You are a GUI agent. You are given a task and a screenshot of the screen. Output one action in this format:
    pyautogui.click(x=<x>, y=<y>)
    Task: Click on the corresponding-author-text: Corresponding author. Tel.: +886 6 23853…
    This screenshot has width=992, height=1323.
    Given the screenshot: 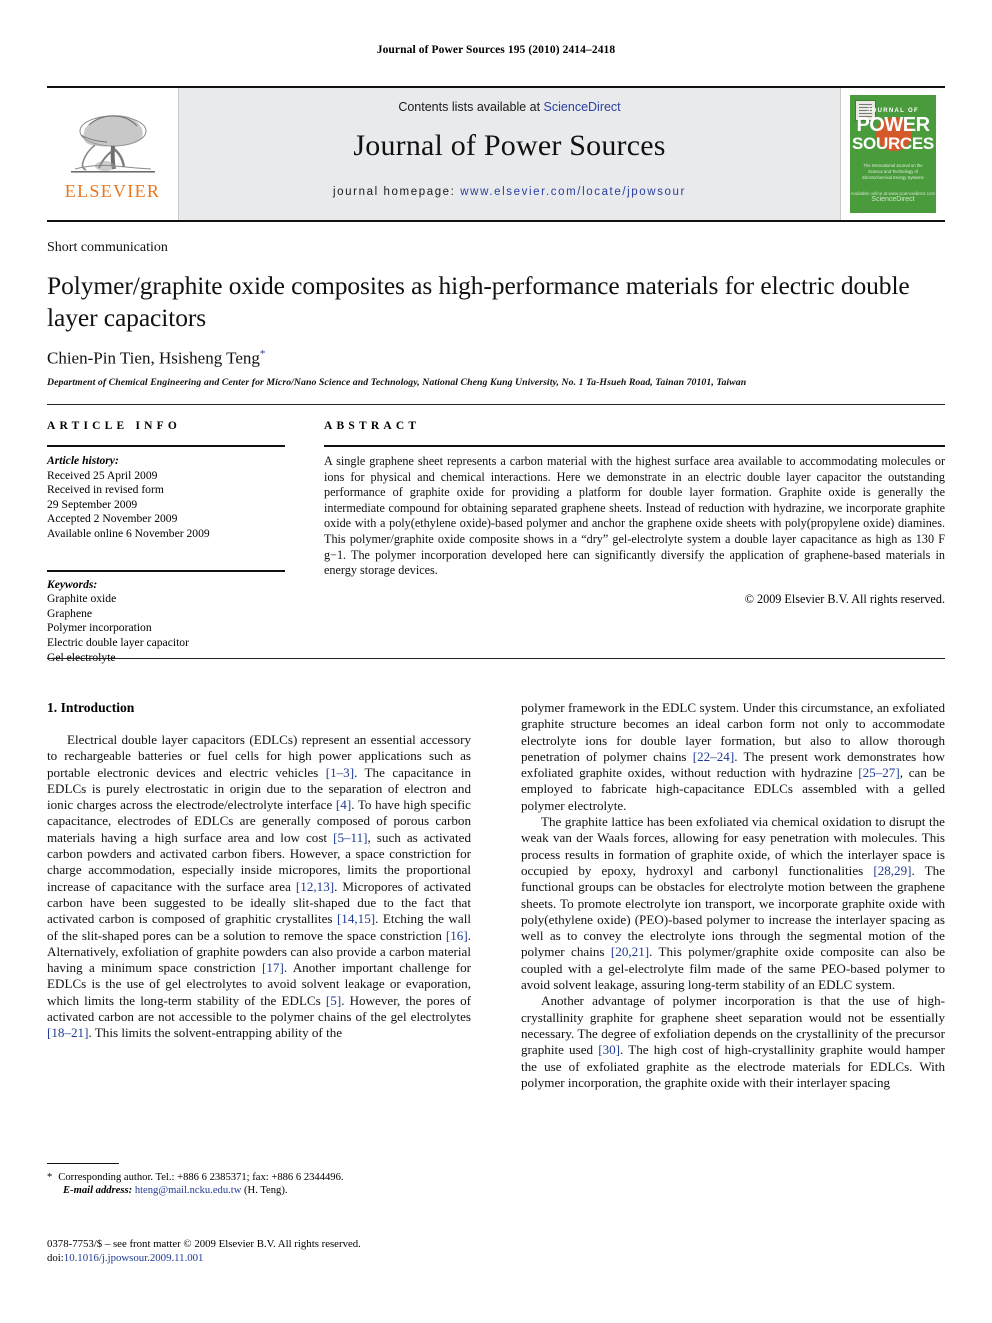 What is the action you would take?
    pyautogui.click(x=201, y=1177)
    